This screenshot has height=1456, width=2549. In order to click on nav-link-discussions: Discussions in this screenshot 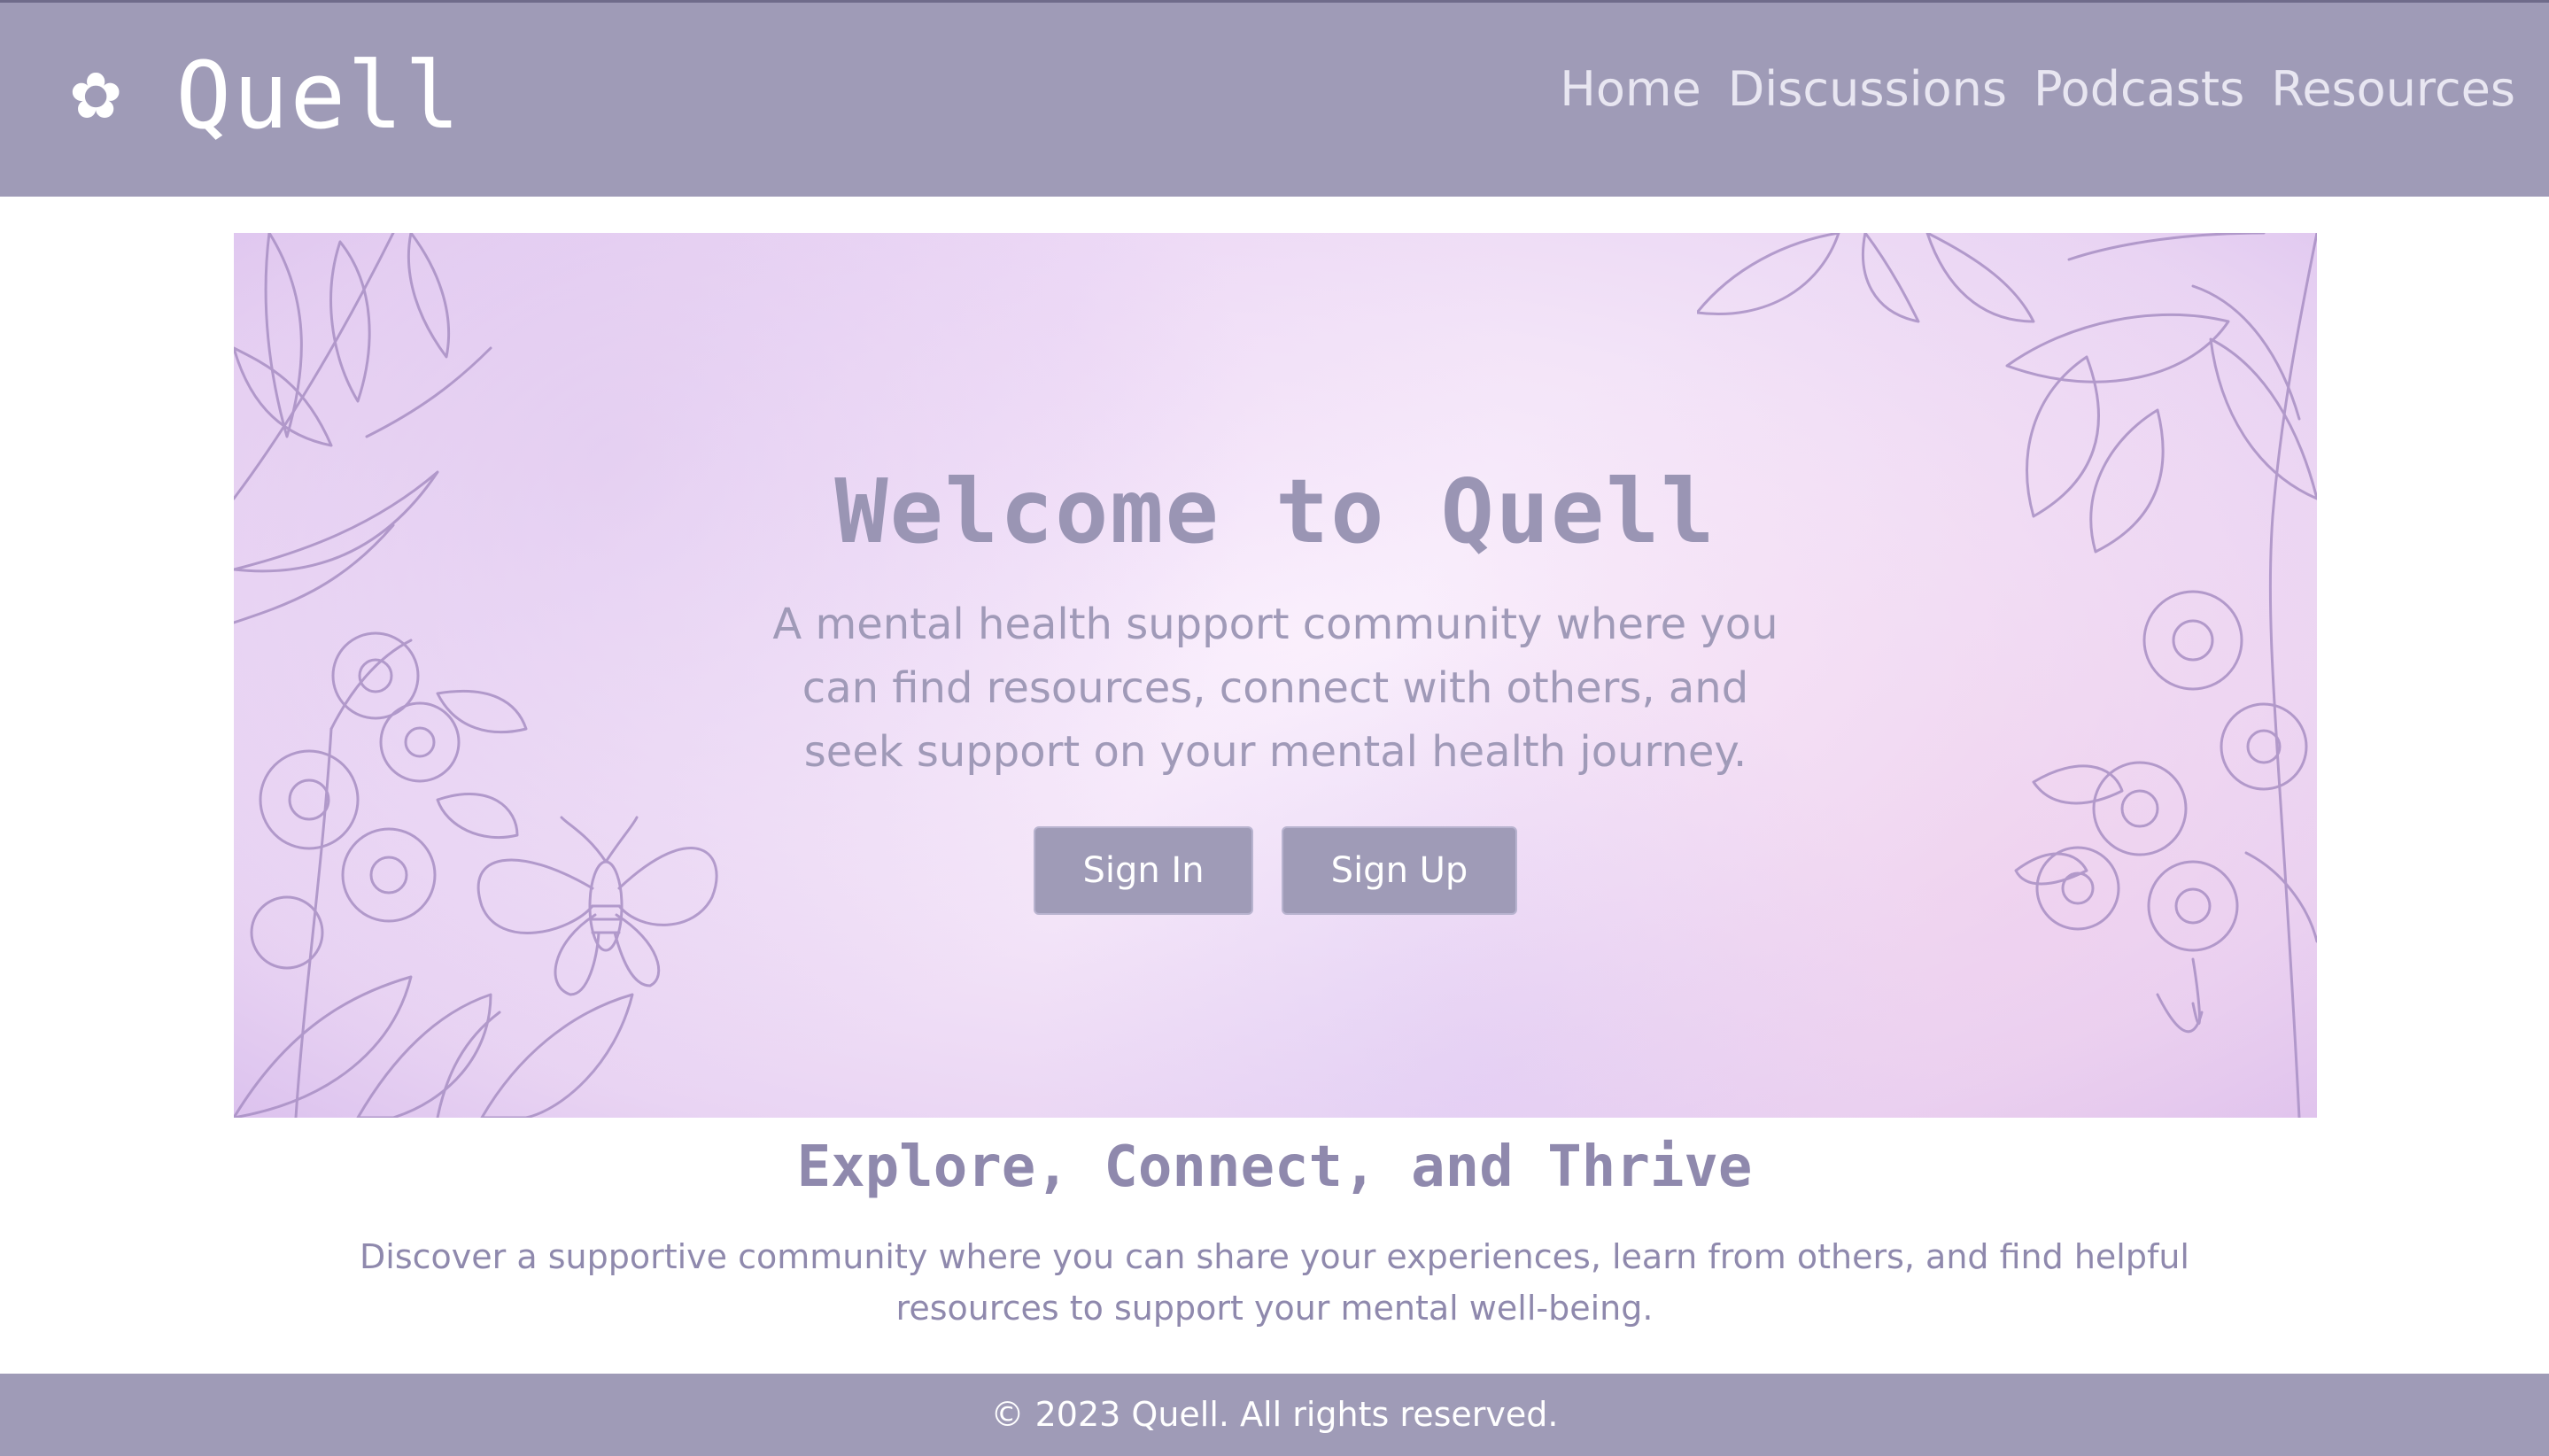, I will do `click(1867, 89)`.